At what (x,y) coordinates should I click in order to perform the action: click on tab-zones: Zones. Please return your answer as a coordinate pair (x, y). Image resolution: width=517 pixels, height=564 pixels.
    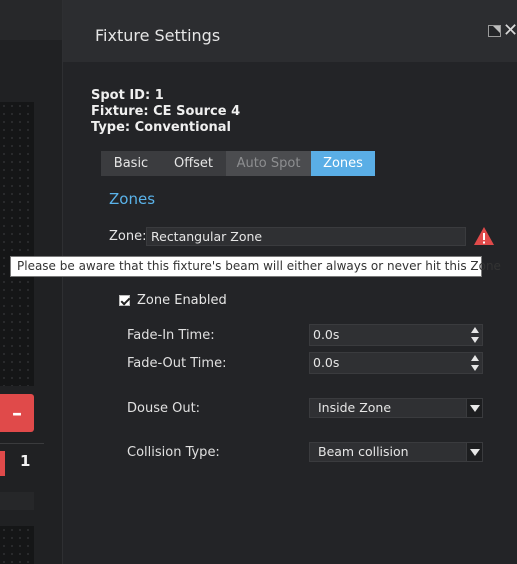
    Looking at the image, I should click on (343, 163).